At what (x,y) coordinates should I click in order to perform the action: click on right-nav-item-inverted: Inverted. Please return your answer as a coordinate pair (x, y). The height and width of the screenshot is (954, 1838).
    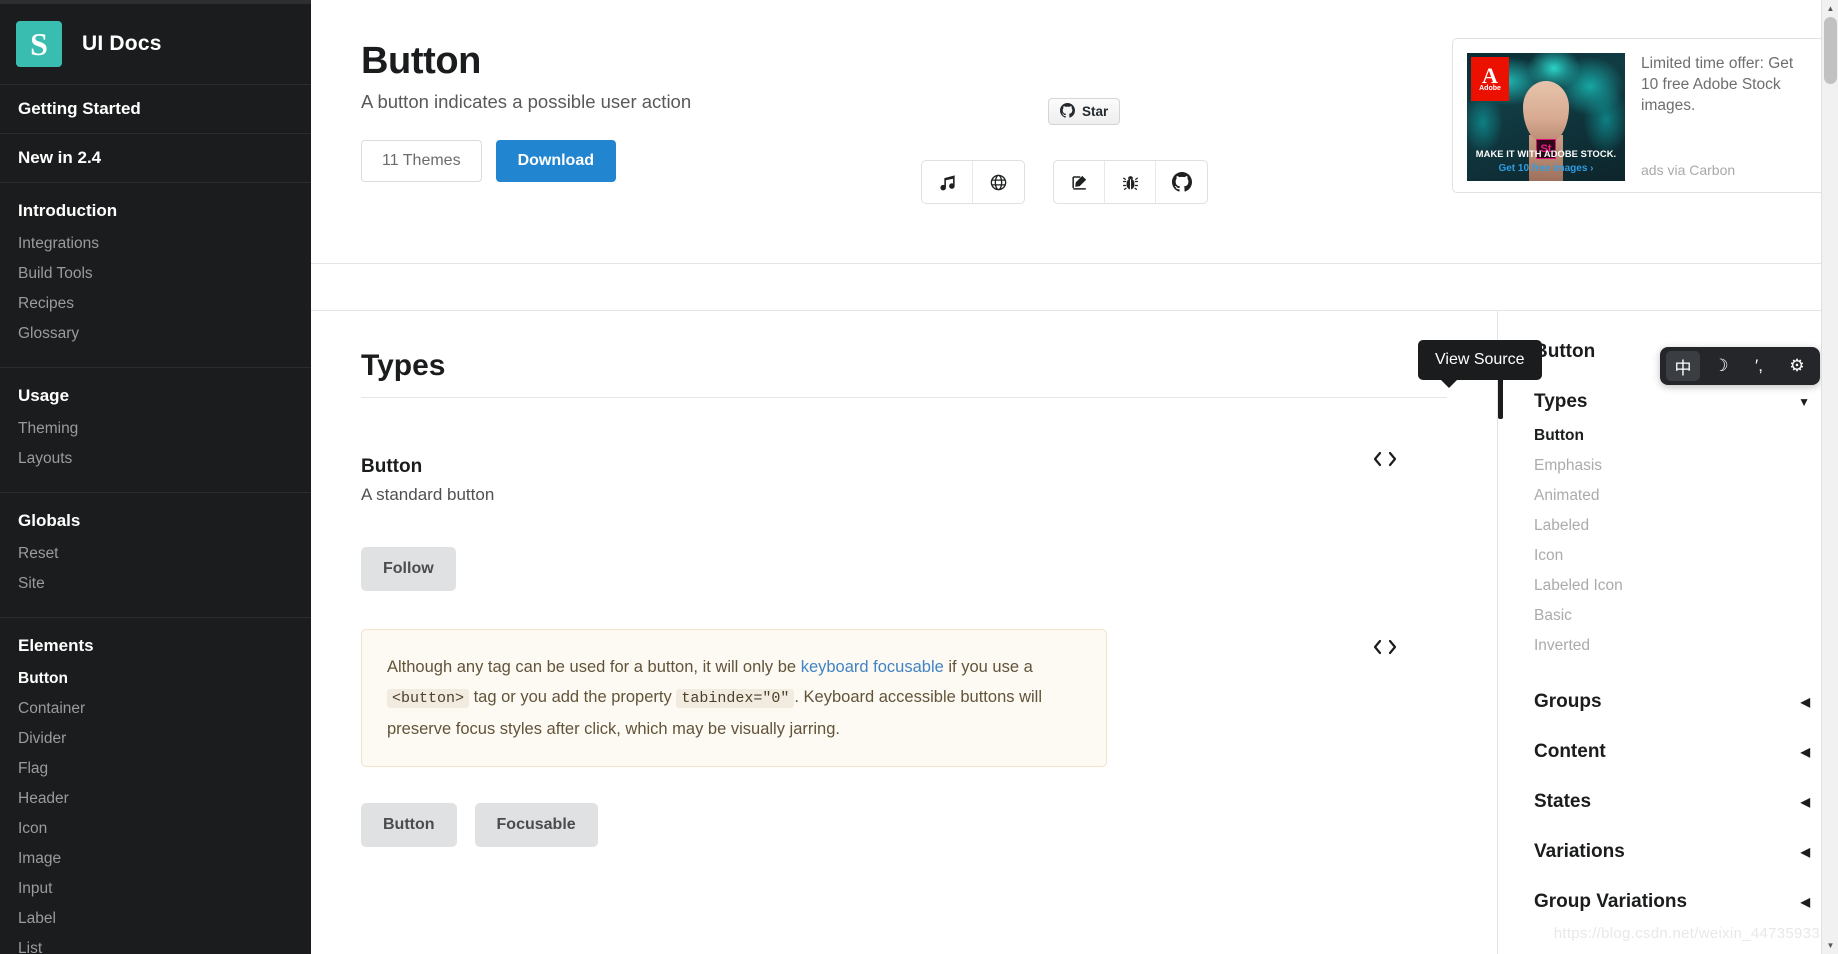
    Looking at the image, I should click on (1672, 646).